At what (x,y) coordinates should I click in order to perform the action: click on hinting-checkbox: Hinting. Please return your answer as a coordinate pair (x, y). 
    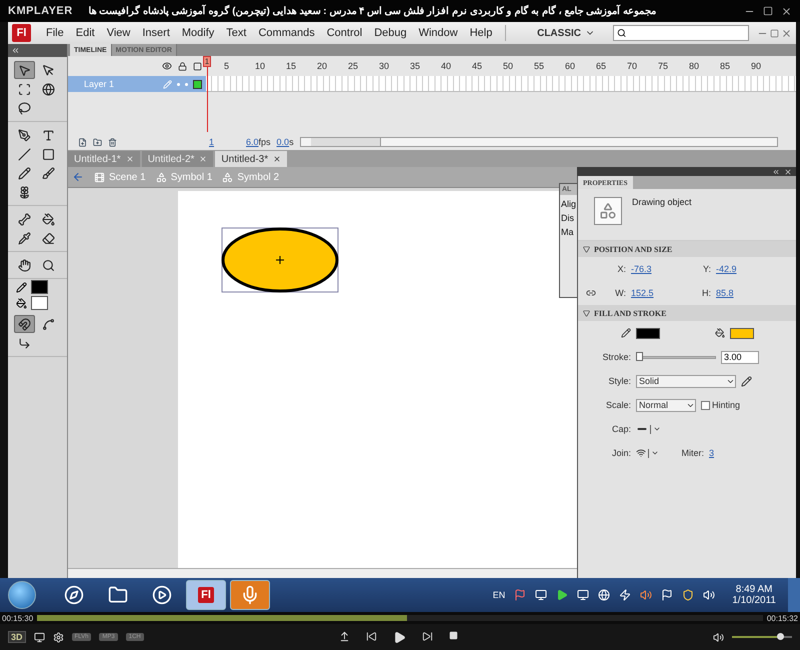
    Looking at the image, I should click on (720, 405).